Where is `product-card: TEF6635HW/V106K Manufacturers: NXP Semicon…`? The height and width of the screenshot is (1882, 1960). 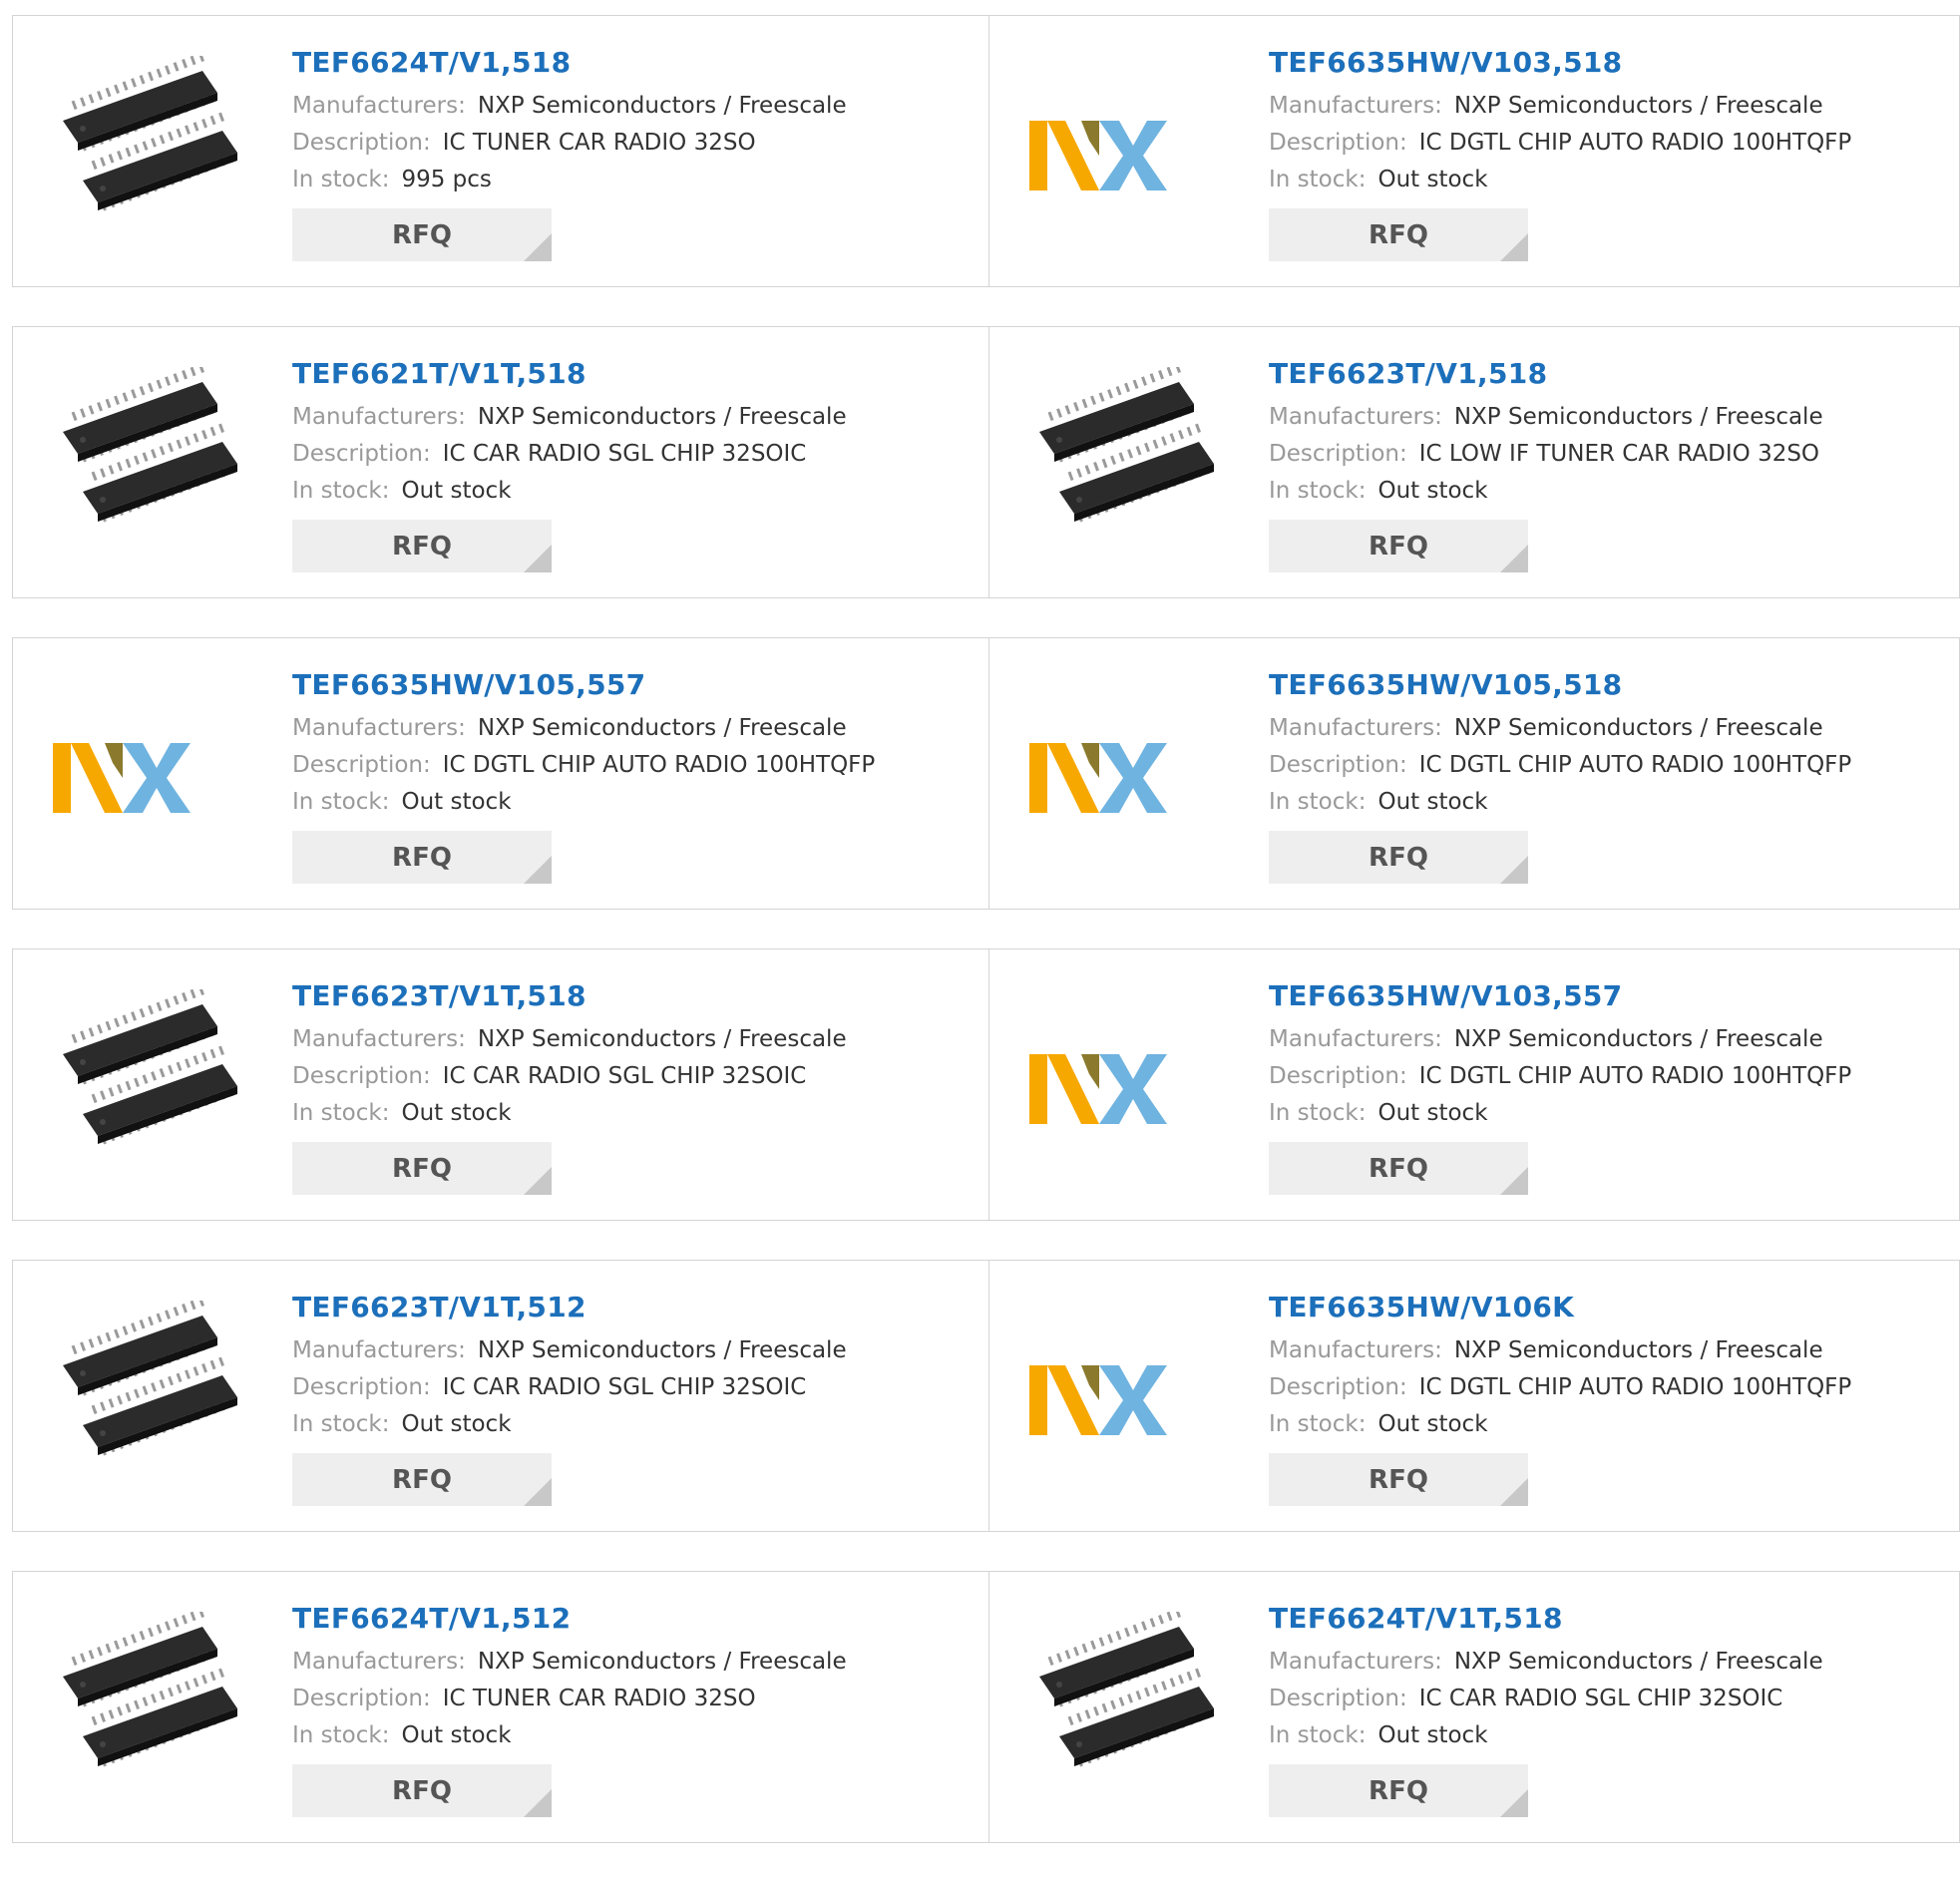 product-card: TEF6635HW/V106K Manufacturers: NXP Semicon… is located at coordinates (1474, 1396).